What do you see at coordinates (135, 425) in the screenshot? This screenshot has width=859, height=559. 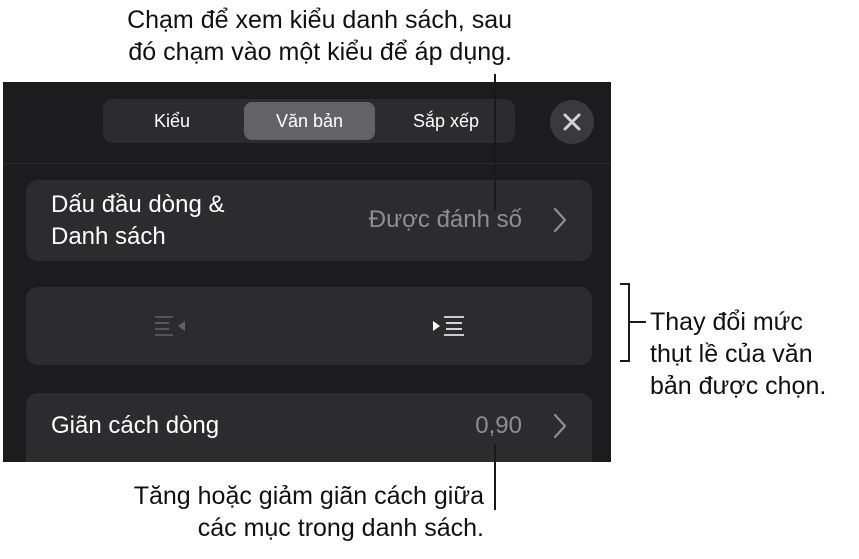 I see `line-spacing-label: Giãn cách dòng` at bounding box center [135, 425].